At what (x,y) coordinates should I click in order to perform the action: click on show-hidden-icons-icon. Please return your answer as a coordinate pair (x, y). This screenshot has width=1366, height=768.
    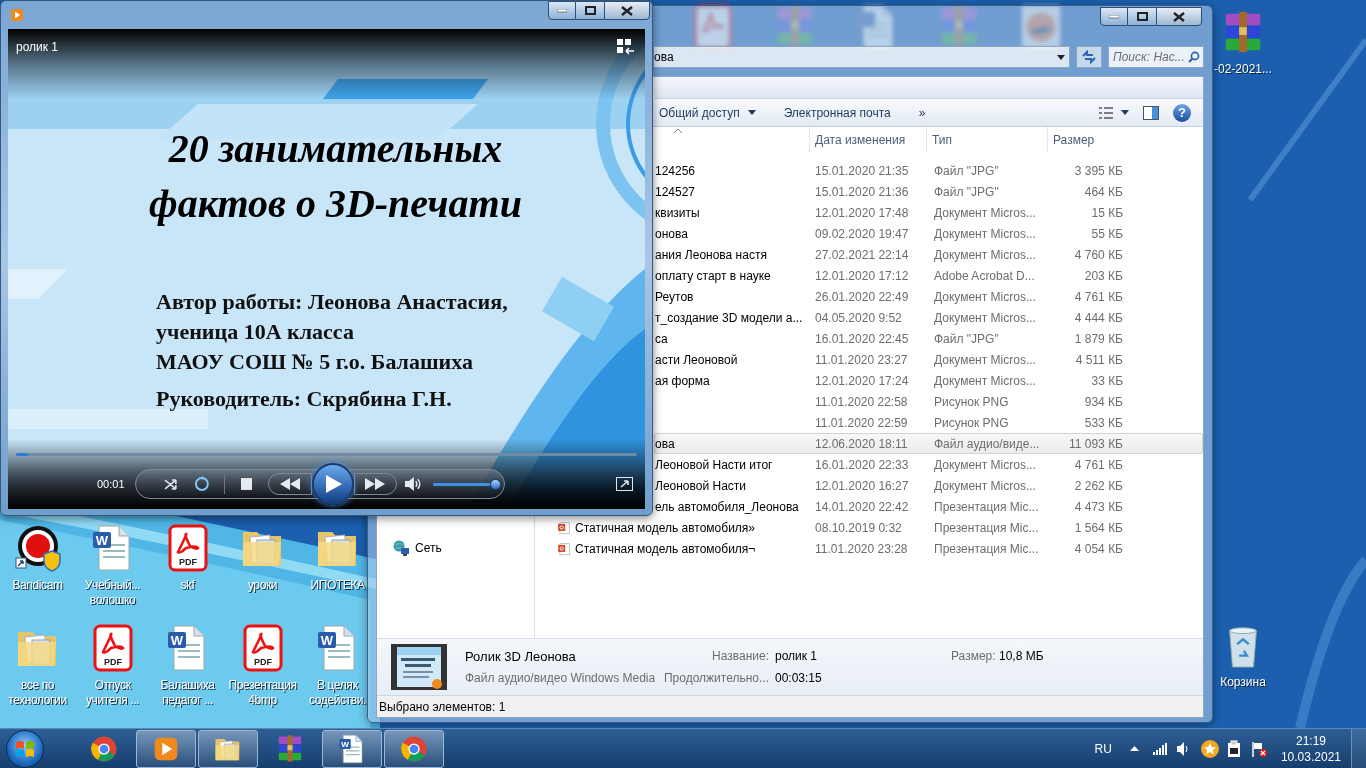
    Looking at the image, I should click on (1134, 748).